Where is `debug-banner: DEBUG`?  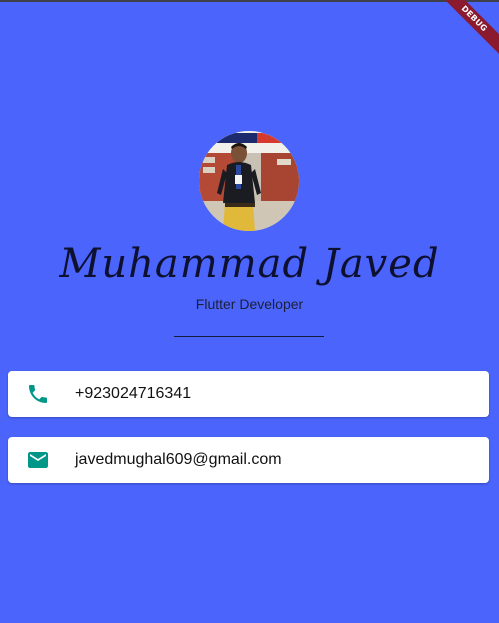 debug-banner: DEBUG is located at coordinates (469, 30).